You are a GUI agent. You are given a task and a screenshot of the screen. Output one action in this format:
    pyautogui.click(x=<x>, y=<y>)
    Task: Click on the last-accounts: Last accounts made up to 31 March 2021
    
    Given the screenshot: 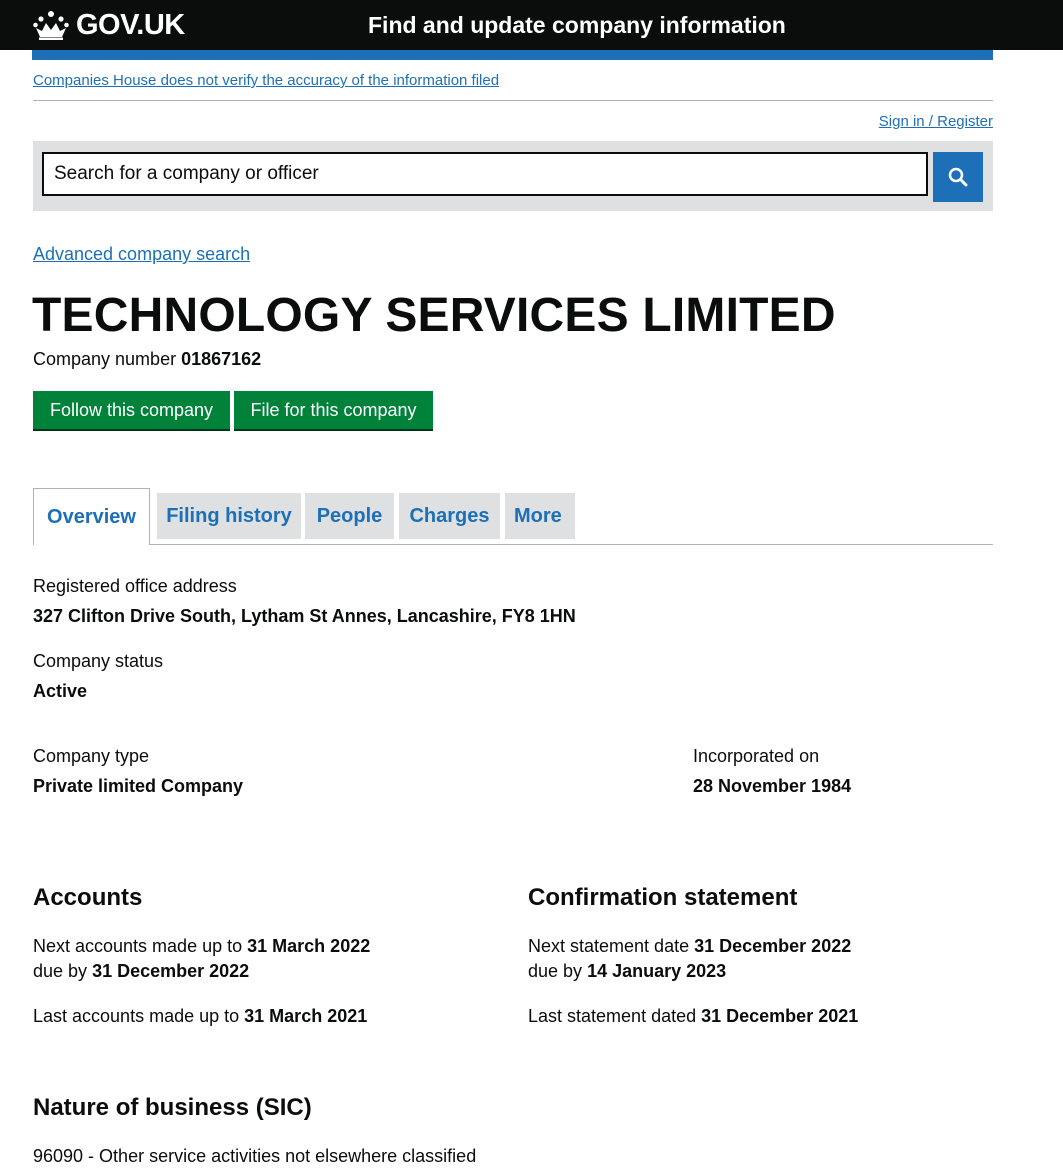 What is the action you would take?
    pyautogui.click(x=200, y=1016)
    